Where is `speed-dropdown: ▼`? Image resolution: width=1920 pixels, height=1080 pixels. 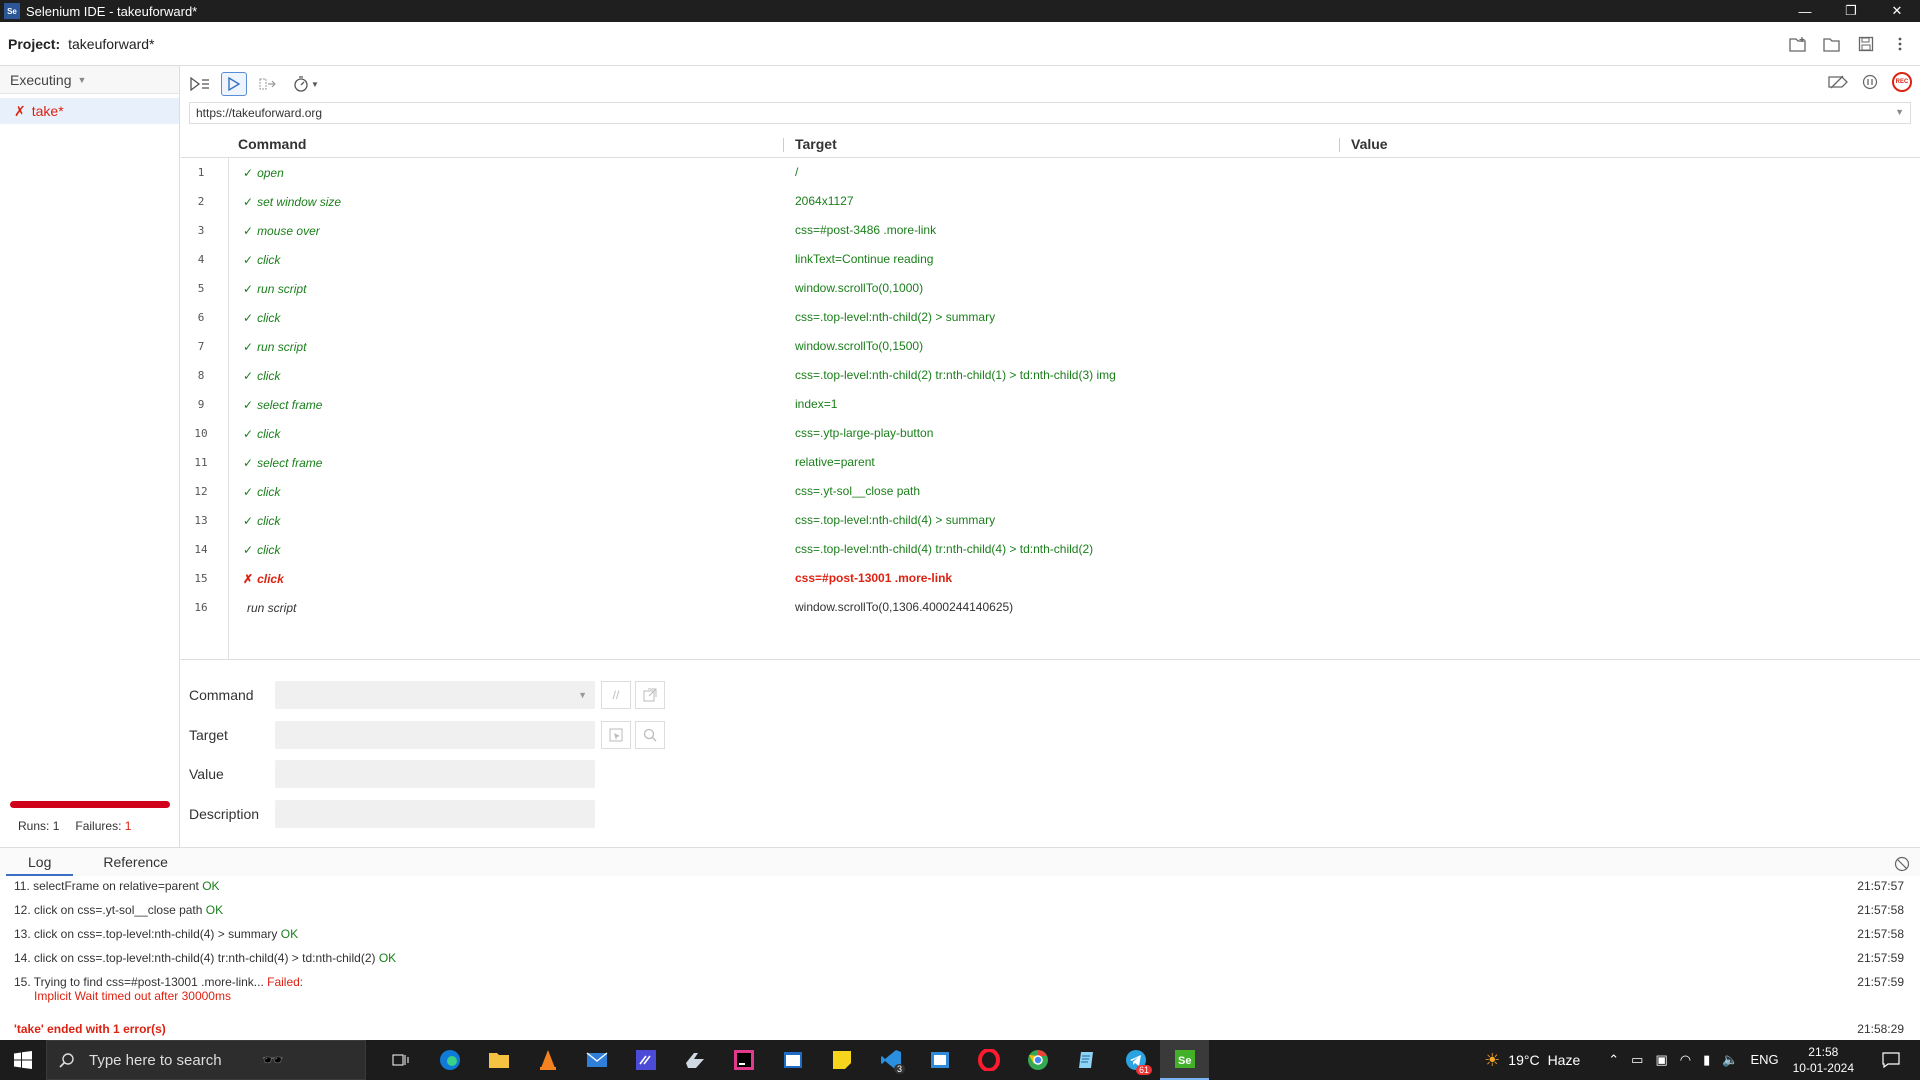 speed-dropdown: ▼ is located at coordinates (306, 84).